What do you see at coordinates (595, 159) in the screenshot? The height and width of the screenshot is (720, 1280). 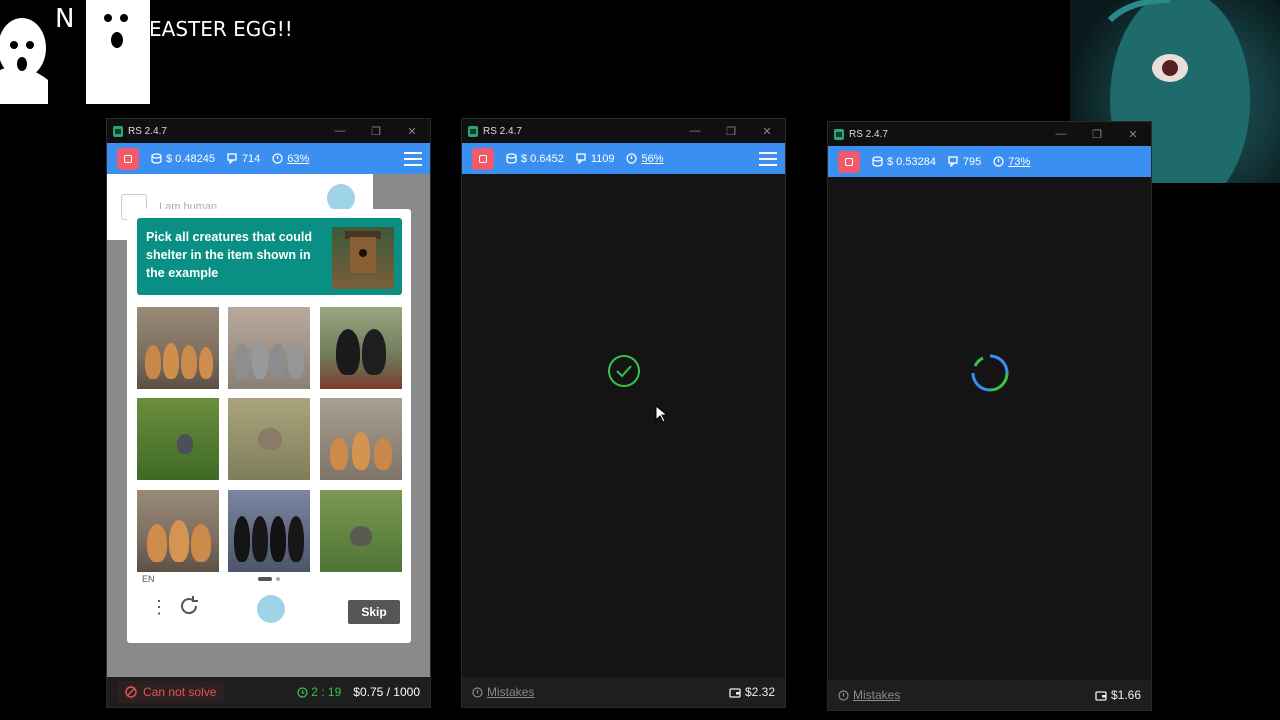 I see `count-stat: 1109` at bounding box center [595, 159].